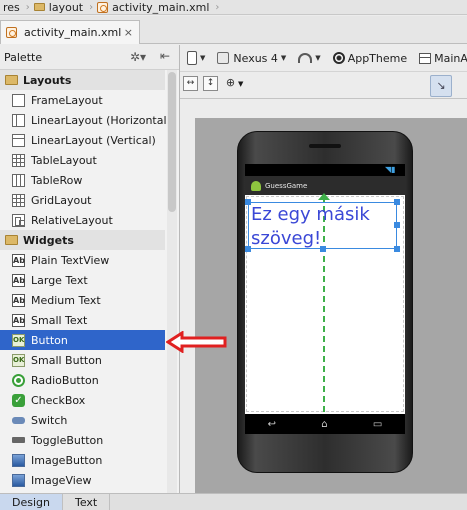 This screenshot has width=467, height=510. I want to click on palette-category-layouts: Layouts, so click(82, 80).